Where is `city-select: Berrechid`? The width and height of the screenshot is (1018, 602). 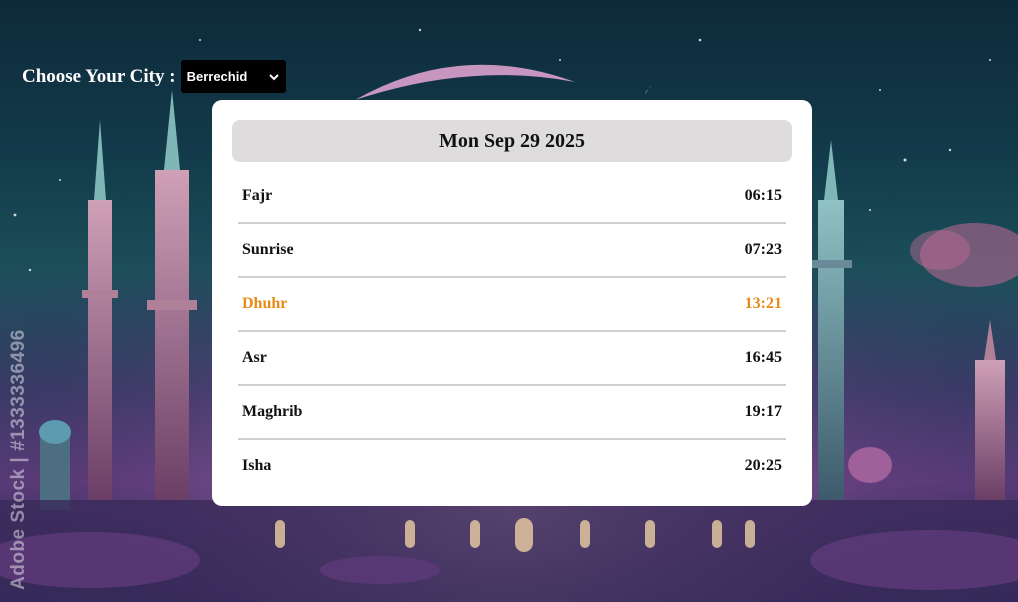 city-select: Berrechid is located at coordinates (233, 76).